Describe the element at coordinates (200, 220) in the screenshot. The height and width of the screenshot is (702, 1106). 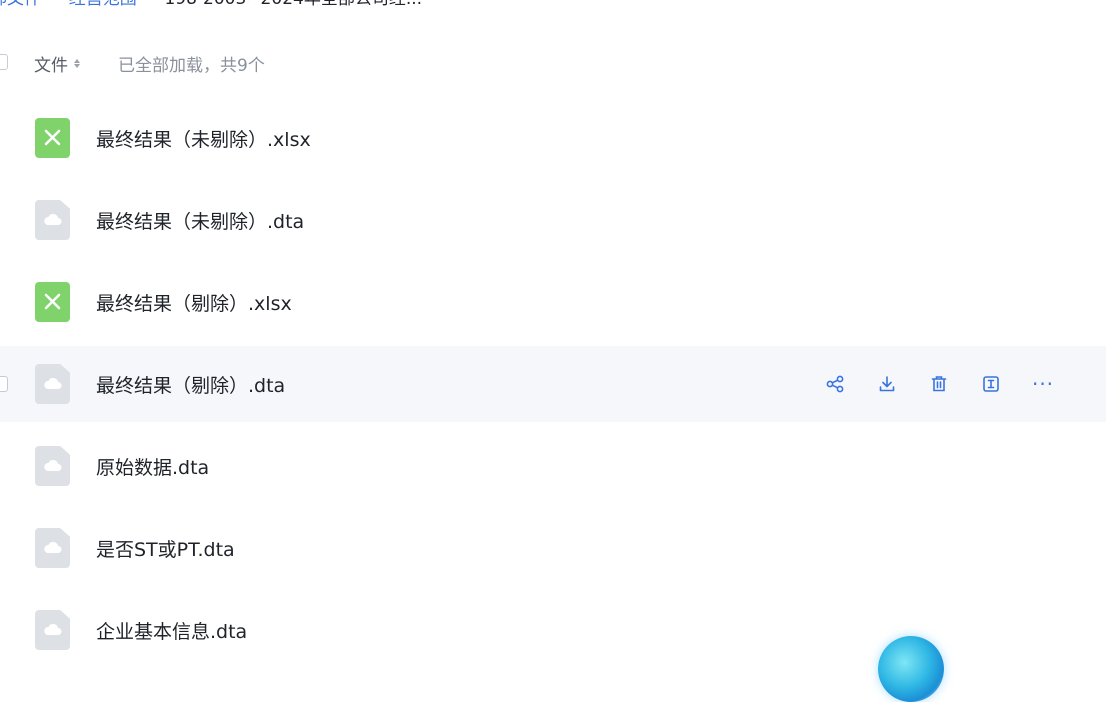
I see `file-name: 最终结果（未剔除）.dta` at that location.